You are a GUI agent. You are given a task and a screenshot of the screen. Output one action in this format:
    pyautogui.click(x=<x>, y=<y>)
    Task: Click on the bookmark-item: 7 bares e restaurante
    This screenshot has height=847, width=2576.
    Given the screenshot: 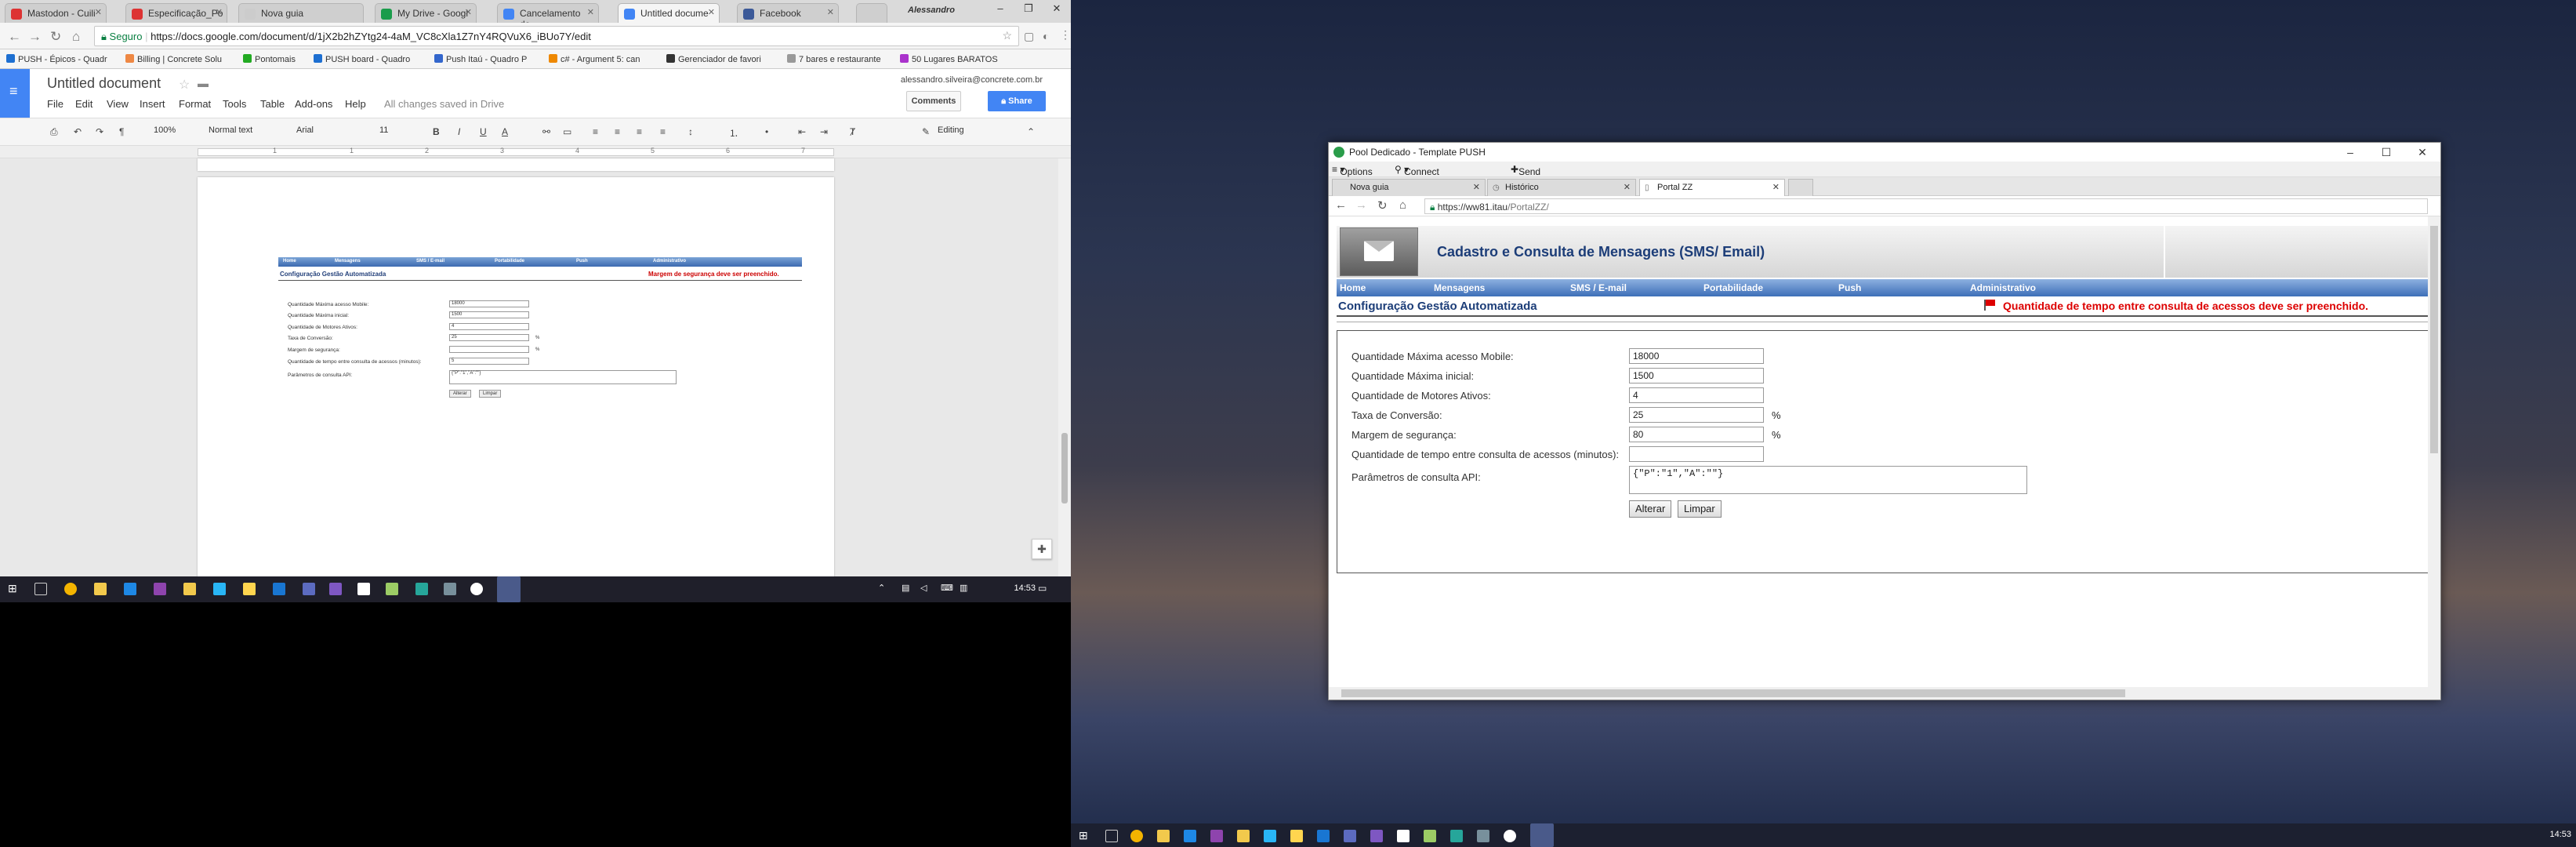 What is the action you would take?
    pyautogui.click(x=838, y=59)
    